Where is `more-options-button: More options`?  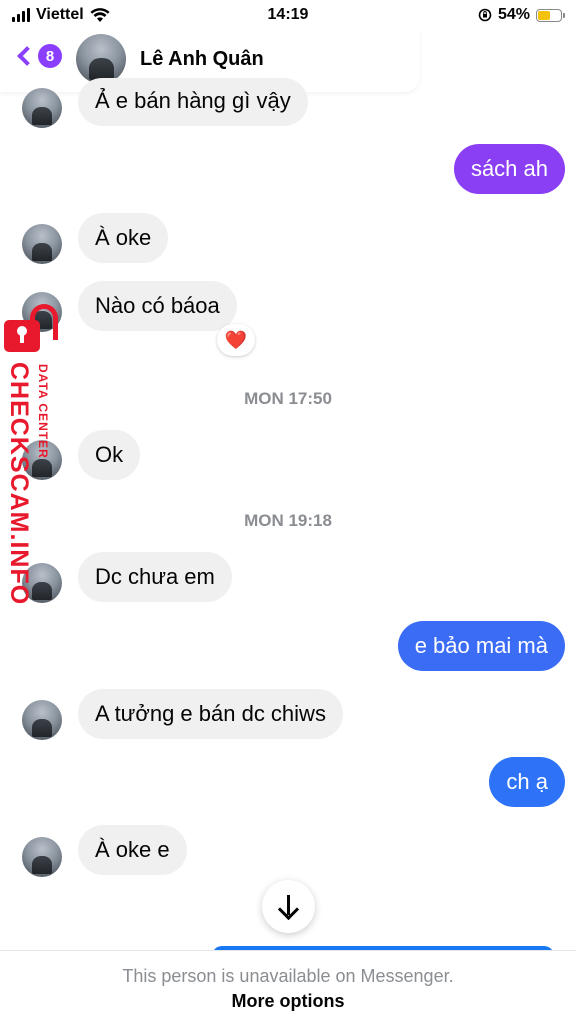
more-options-button: More options is located at coordinates (288, 1001).